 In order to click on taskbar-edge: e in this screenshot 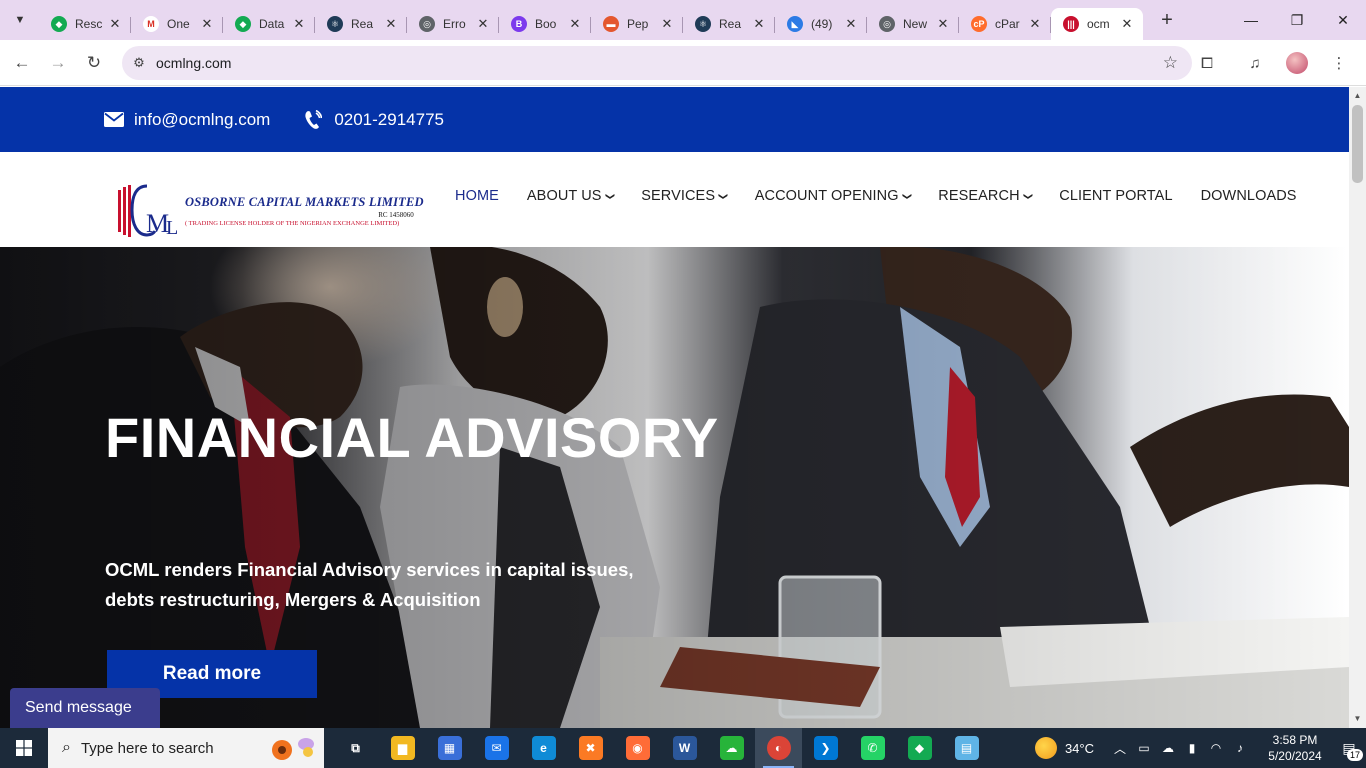, I will do `click(543, 748)`.